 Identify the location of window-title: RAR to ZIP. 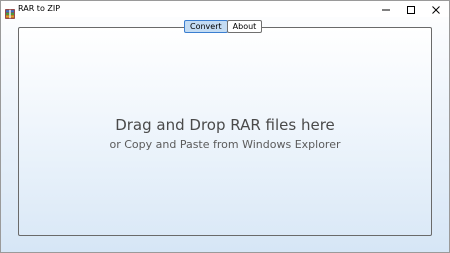
(39, 8).